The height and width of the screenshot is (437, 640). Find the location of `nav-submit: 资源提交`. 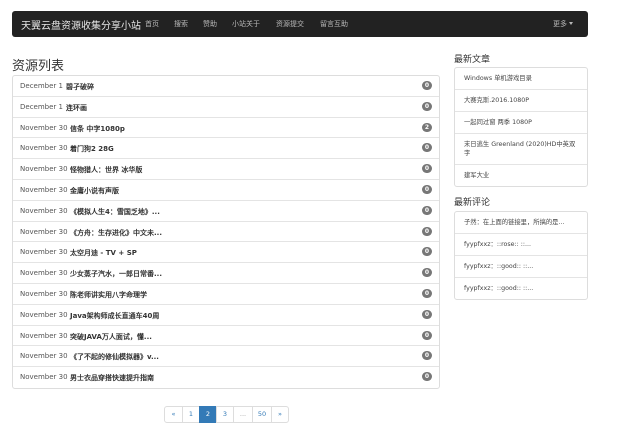

nav-submit: 资源提交 is located at coordinates (290, 24).